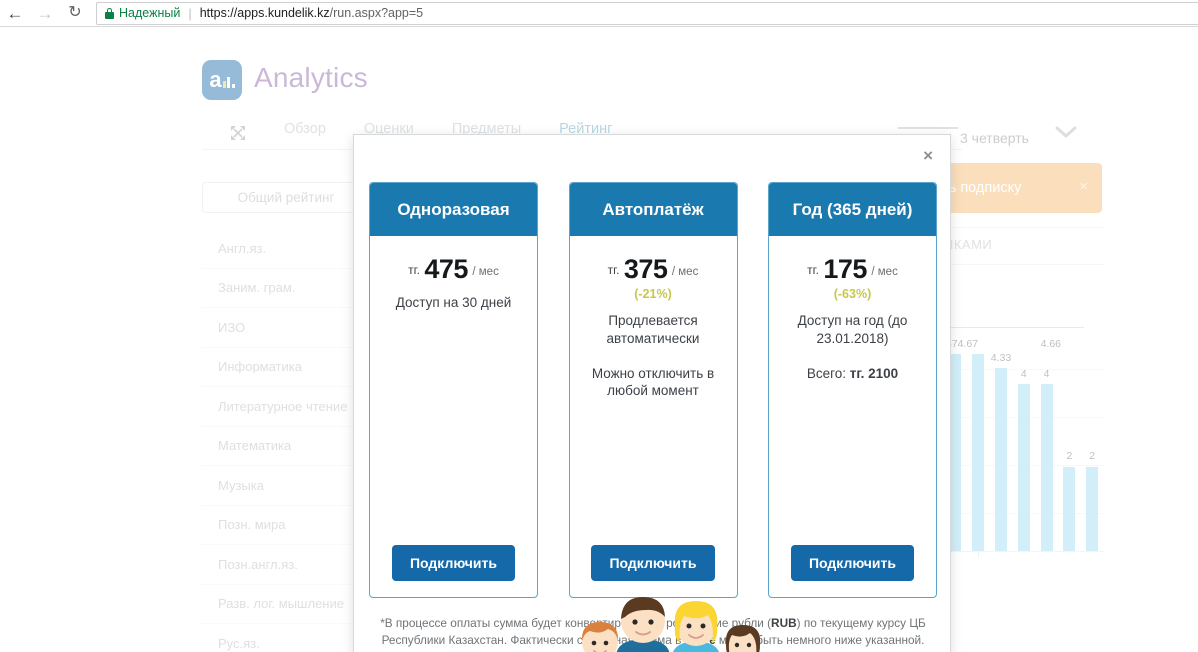  Describe the element at coordinates (45, 13) in the screenshot. I see `forward-icon: →` at that location.